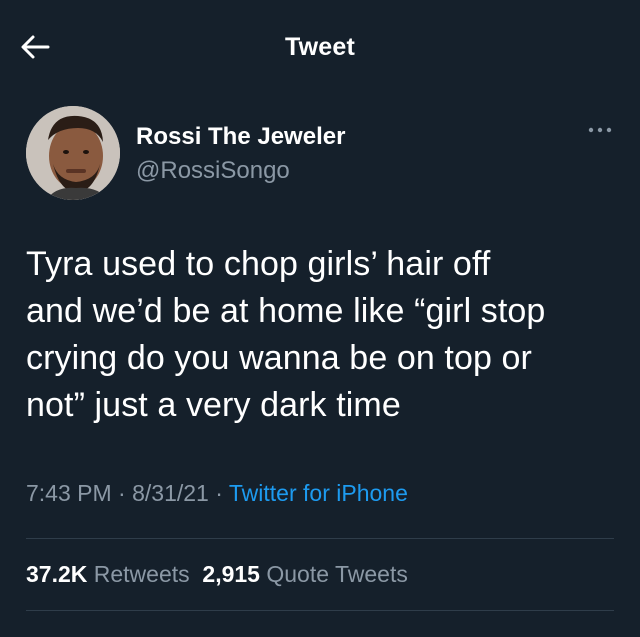 The image size is (640, 637). I want to click on more-horizontal-icon, so click(600, 130).